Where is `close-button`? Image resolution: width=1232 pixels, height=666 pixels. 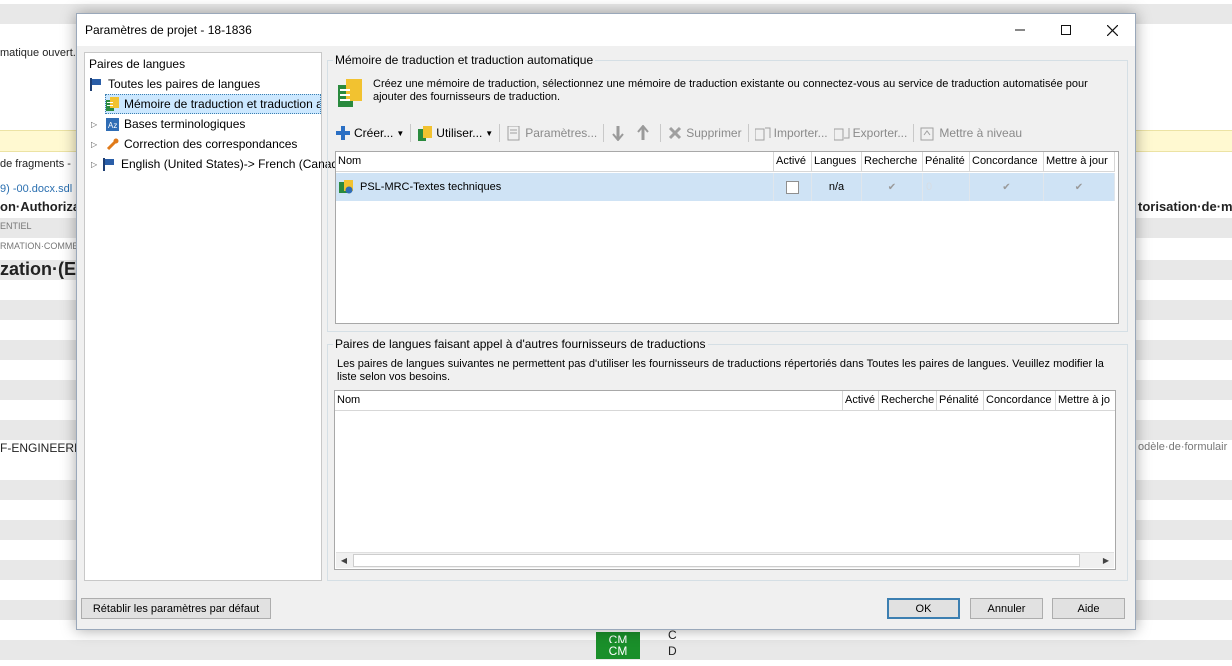
close-button is located at coordinates (1112, 30).